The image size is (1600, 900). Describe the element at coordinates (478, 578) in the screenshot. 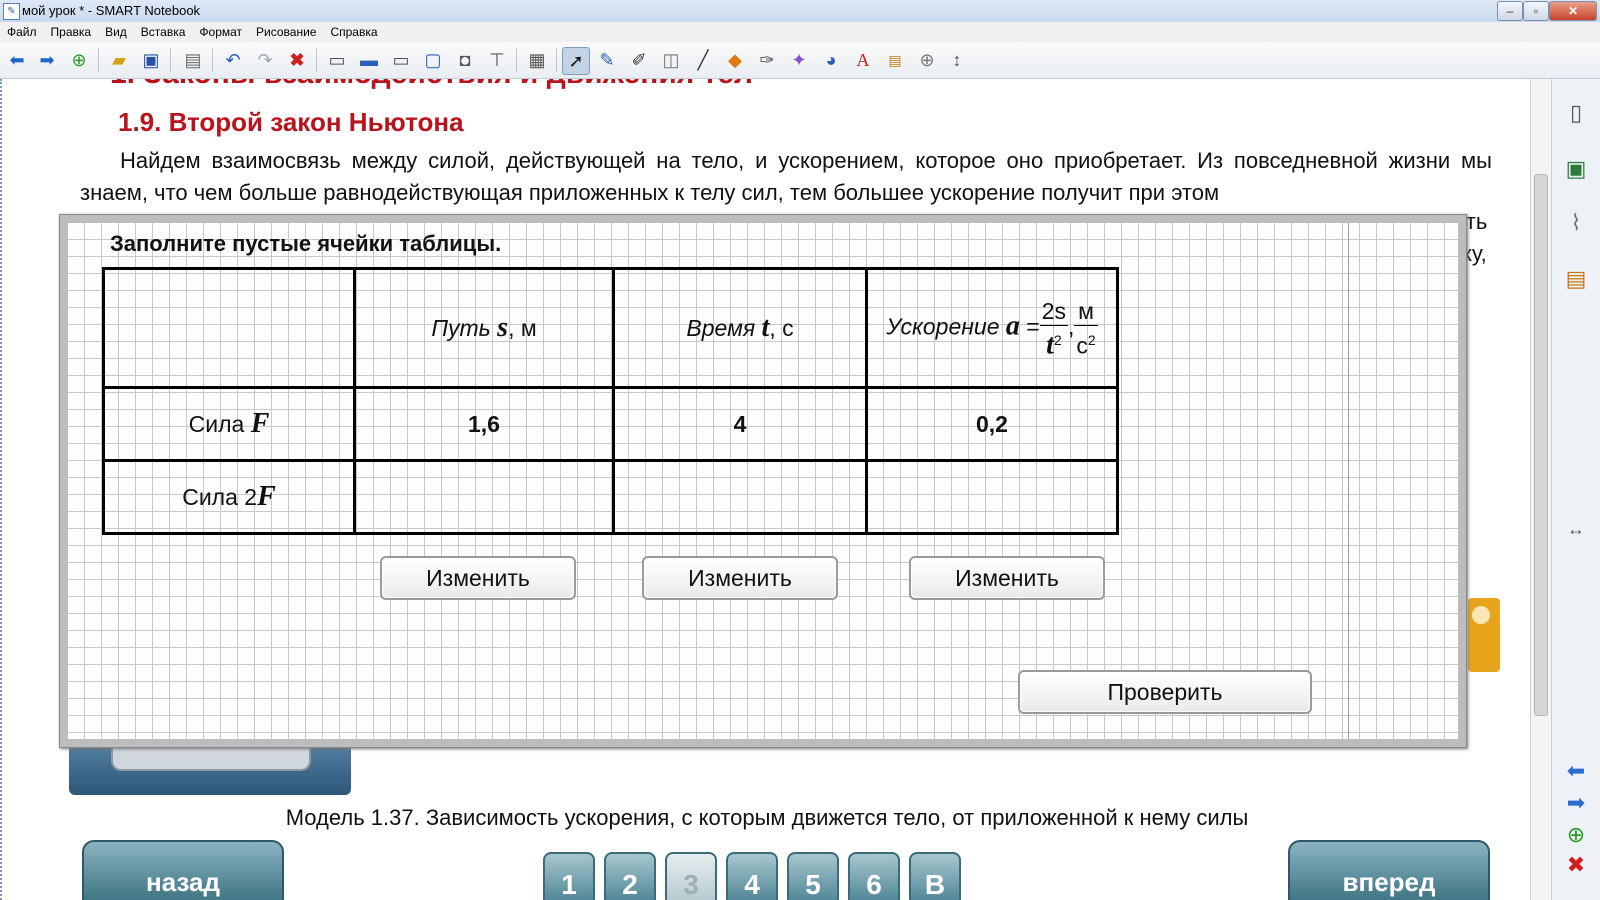

I see `change-path-button: Изменить` at that location.